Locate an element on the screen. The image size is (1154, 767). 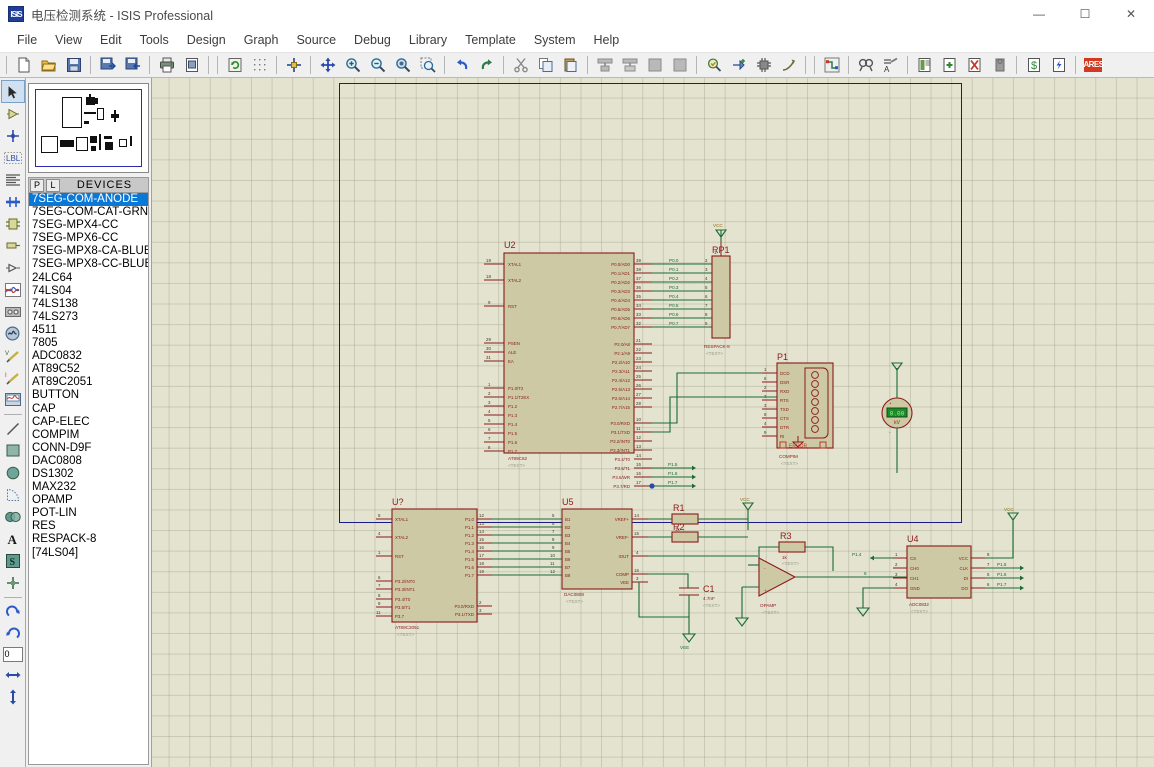
draw-path-icon is located at coordinates (13, 516).